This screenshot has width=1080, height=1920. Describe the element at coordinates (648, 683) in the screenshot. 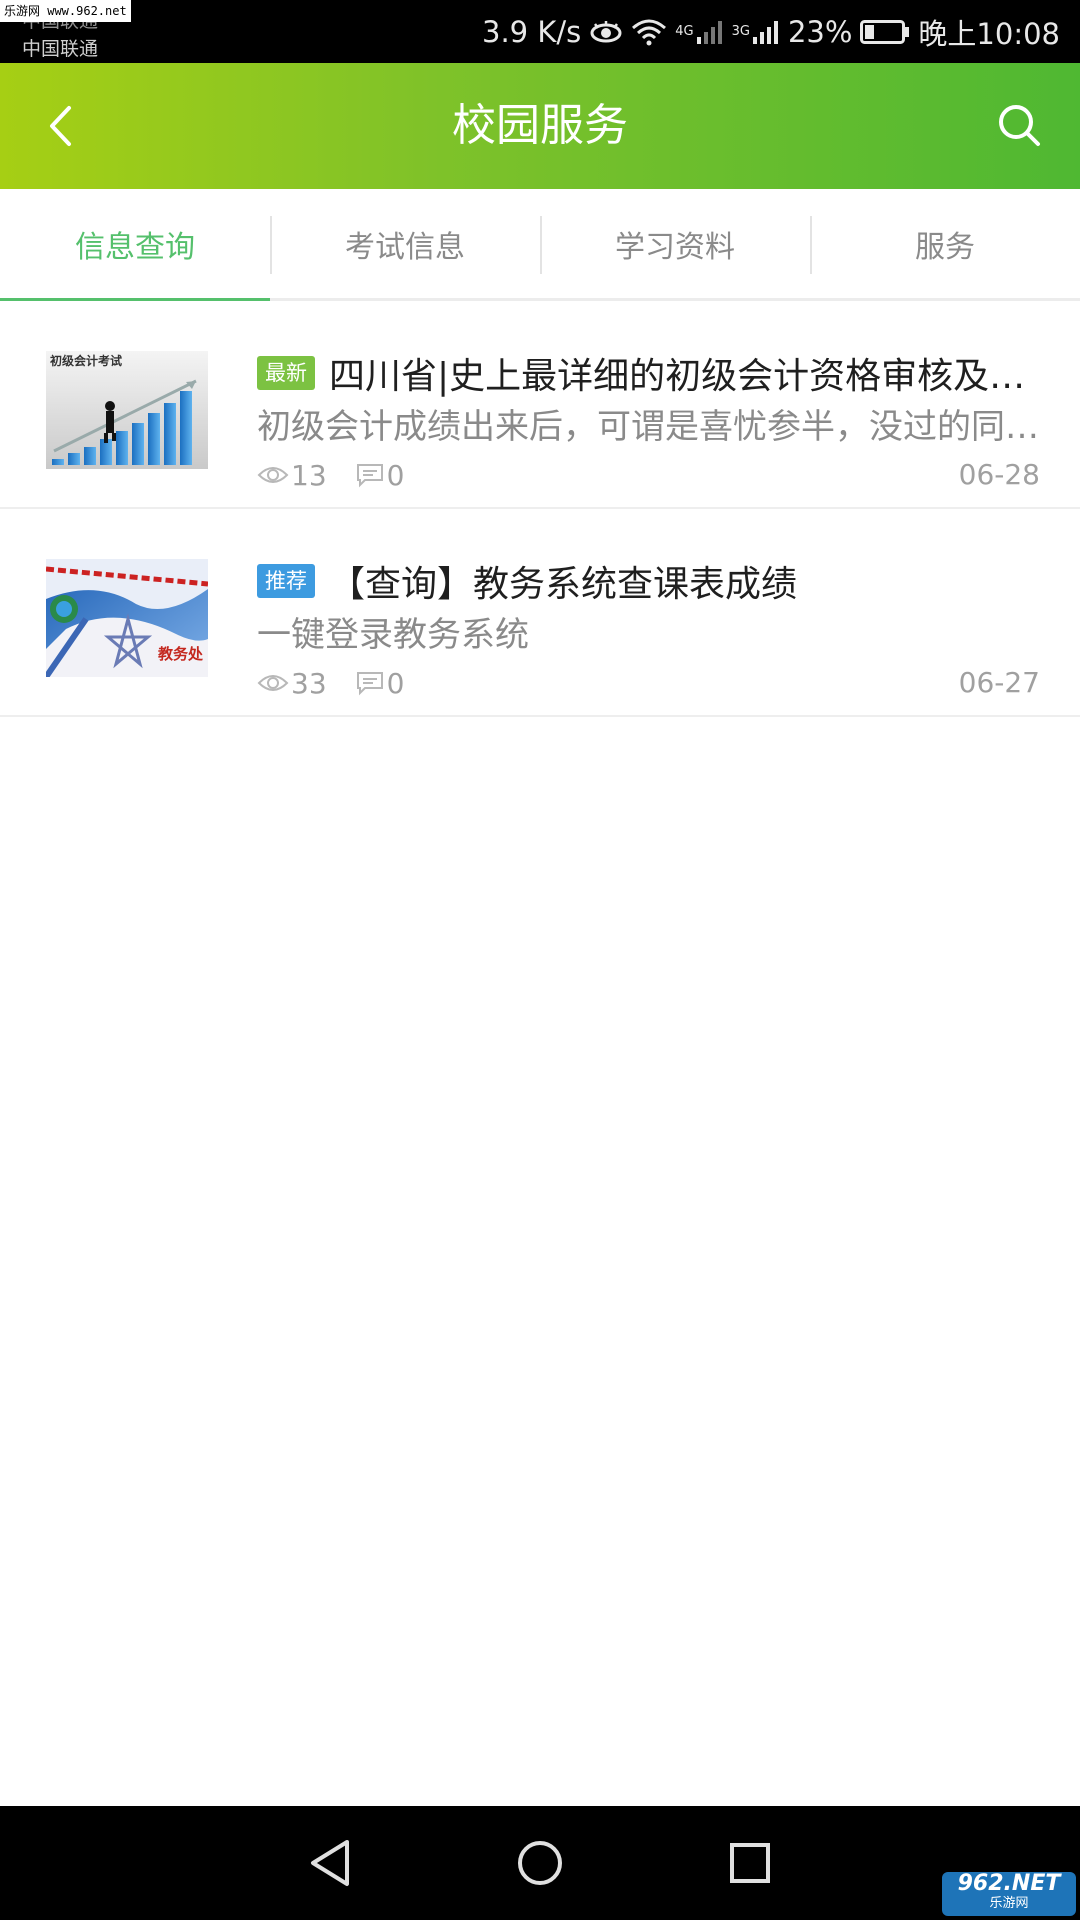

I see `article-meta: 33 0 06-27` at that location.